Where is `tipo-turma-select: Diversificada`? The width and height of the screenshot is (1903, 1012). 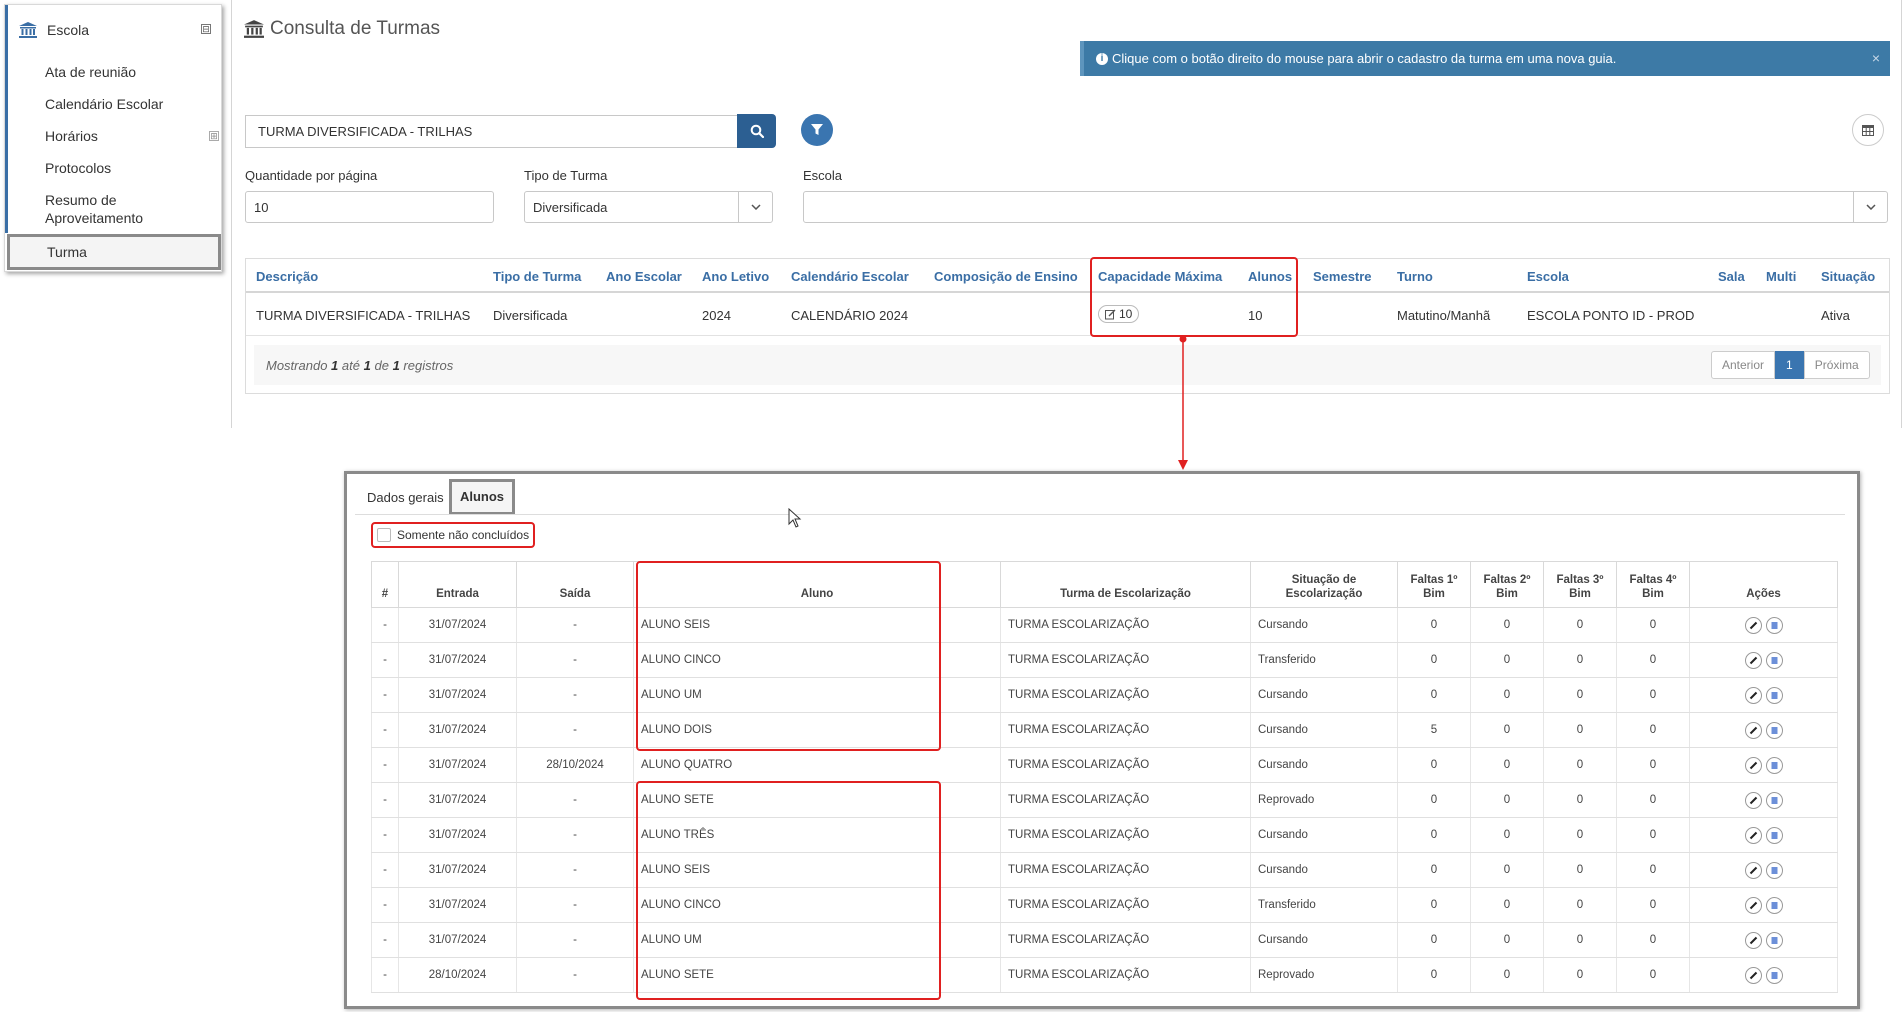
tipo-turma-select: Diversificada is located at coordinates (648, 207).